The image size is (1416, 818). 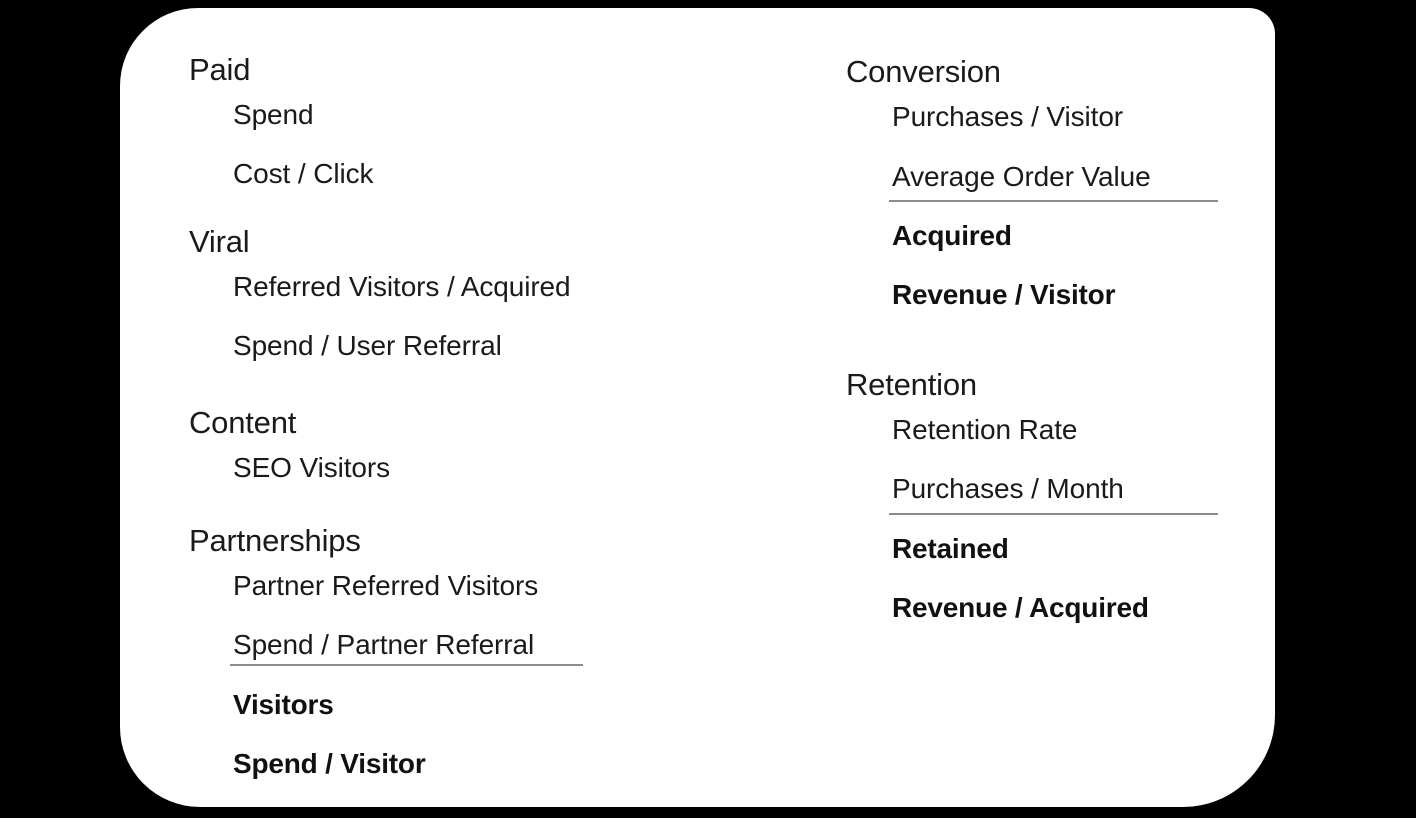 I want to click on metric-total-revenue-per-visitor: Revenue / Visitor, so click(x=1004, y=294).